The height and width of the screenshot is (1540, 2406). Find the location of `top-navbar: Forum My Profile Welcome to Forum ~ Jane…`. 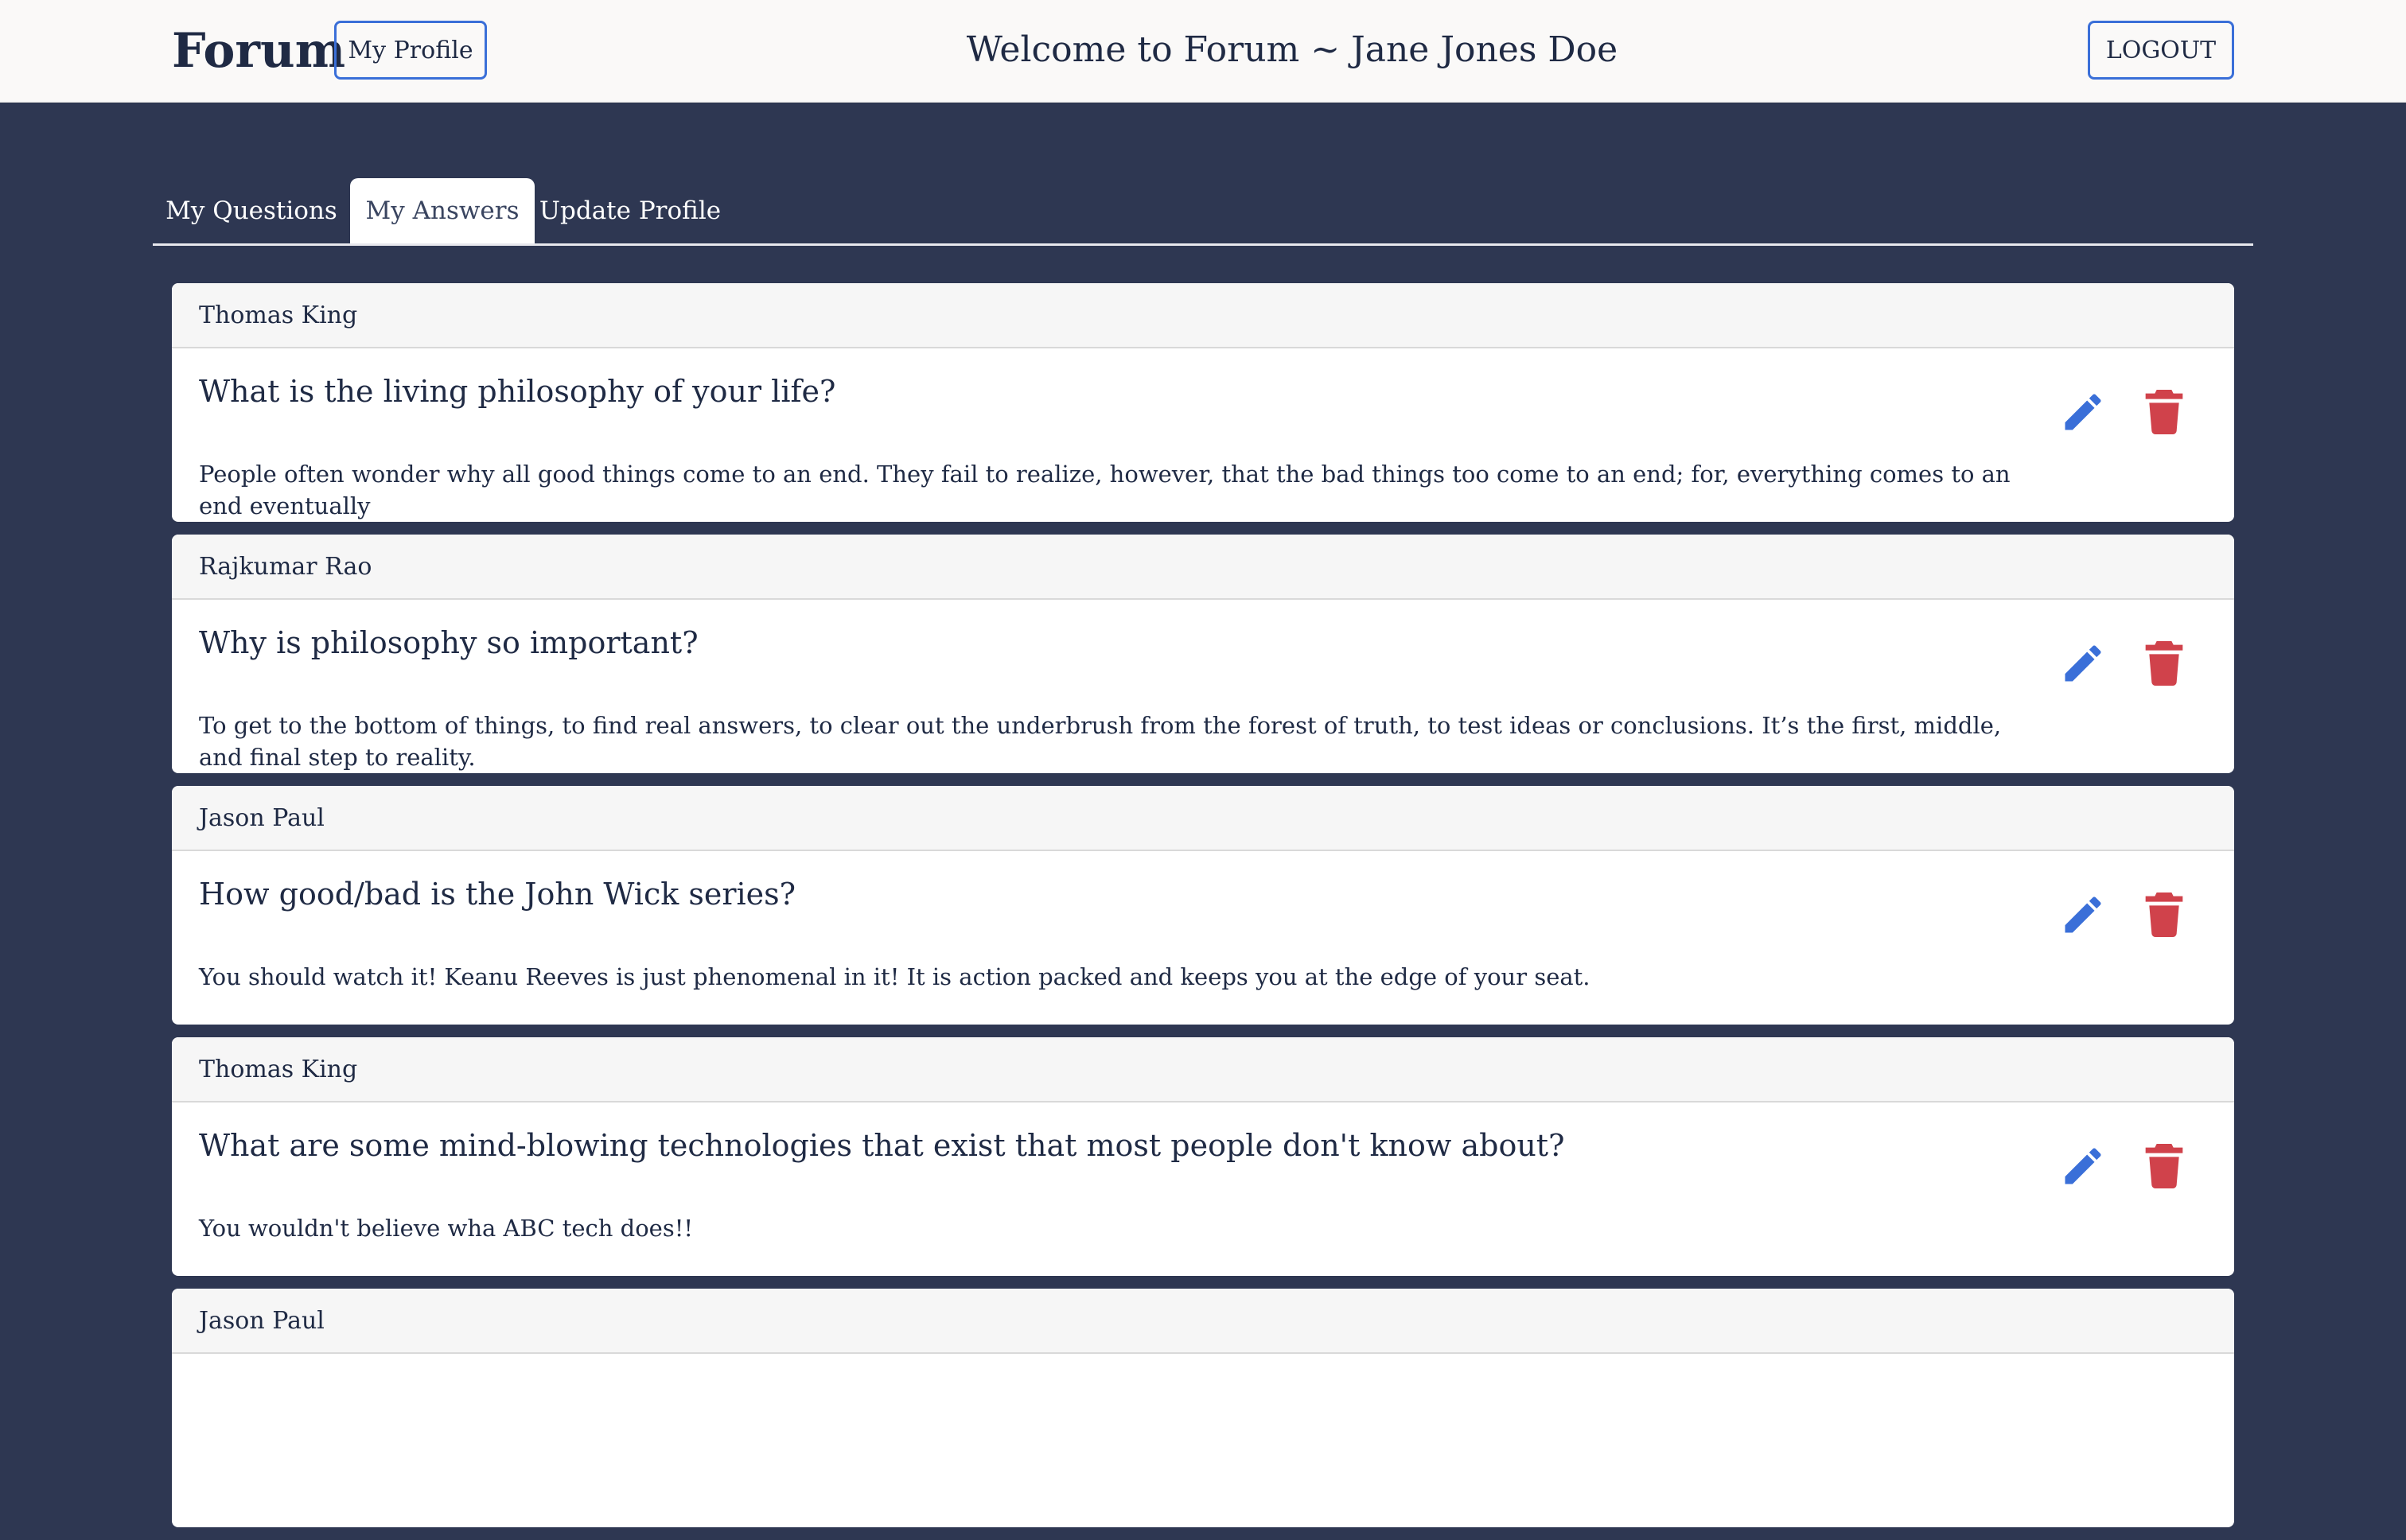

top-navbar: Forum My Profile Welcome to Forum ~ Jane… is located at coordinates (1203, 51).